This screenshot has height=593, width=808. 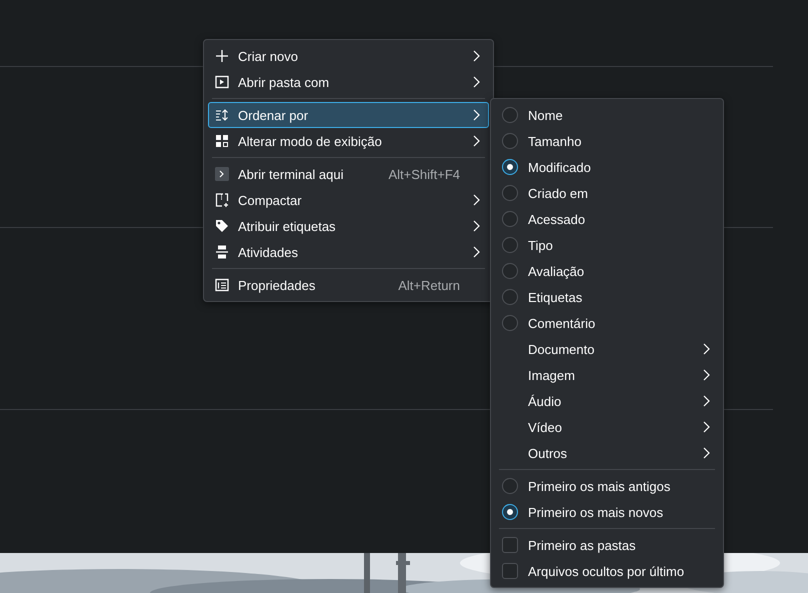 I want to click on menu-item: Propriedades Alt+Return, so click(x=348, y=285).